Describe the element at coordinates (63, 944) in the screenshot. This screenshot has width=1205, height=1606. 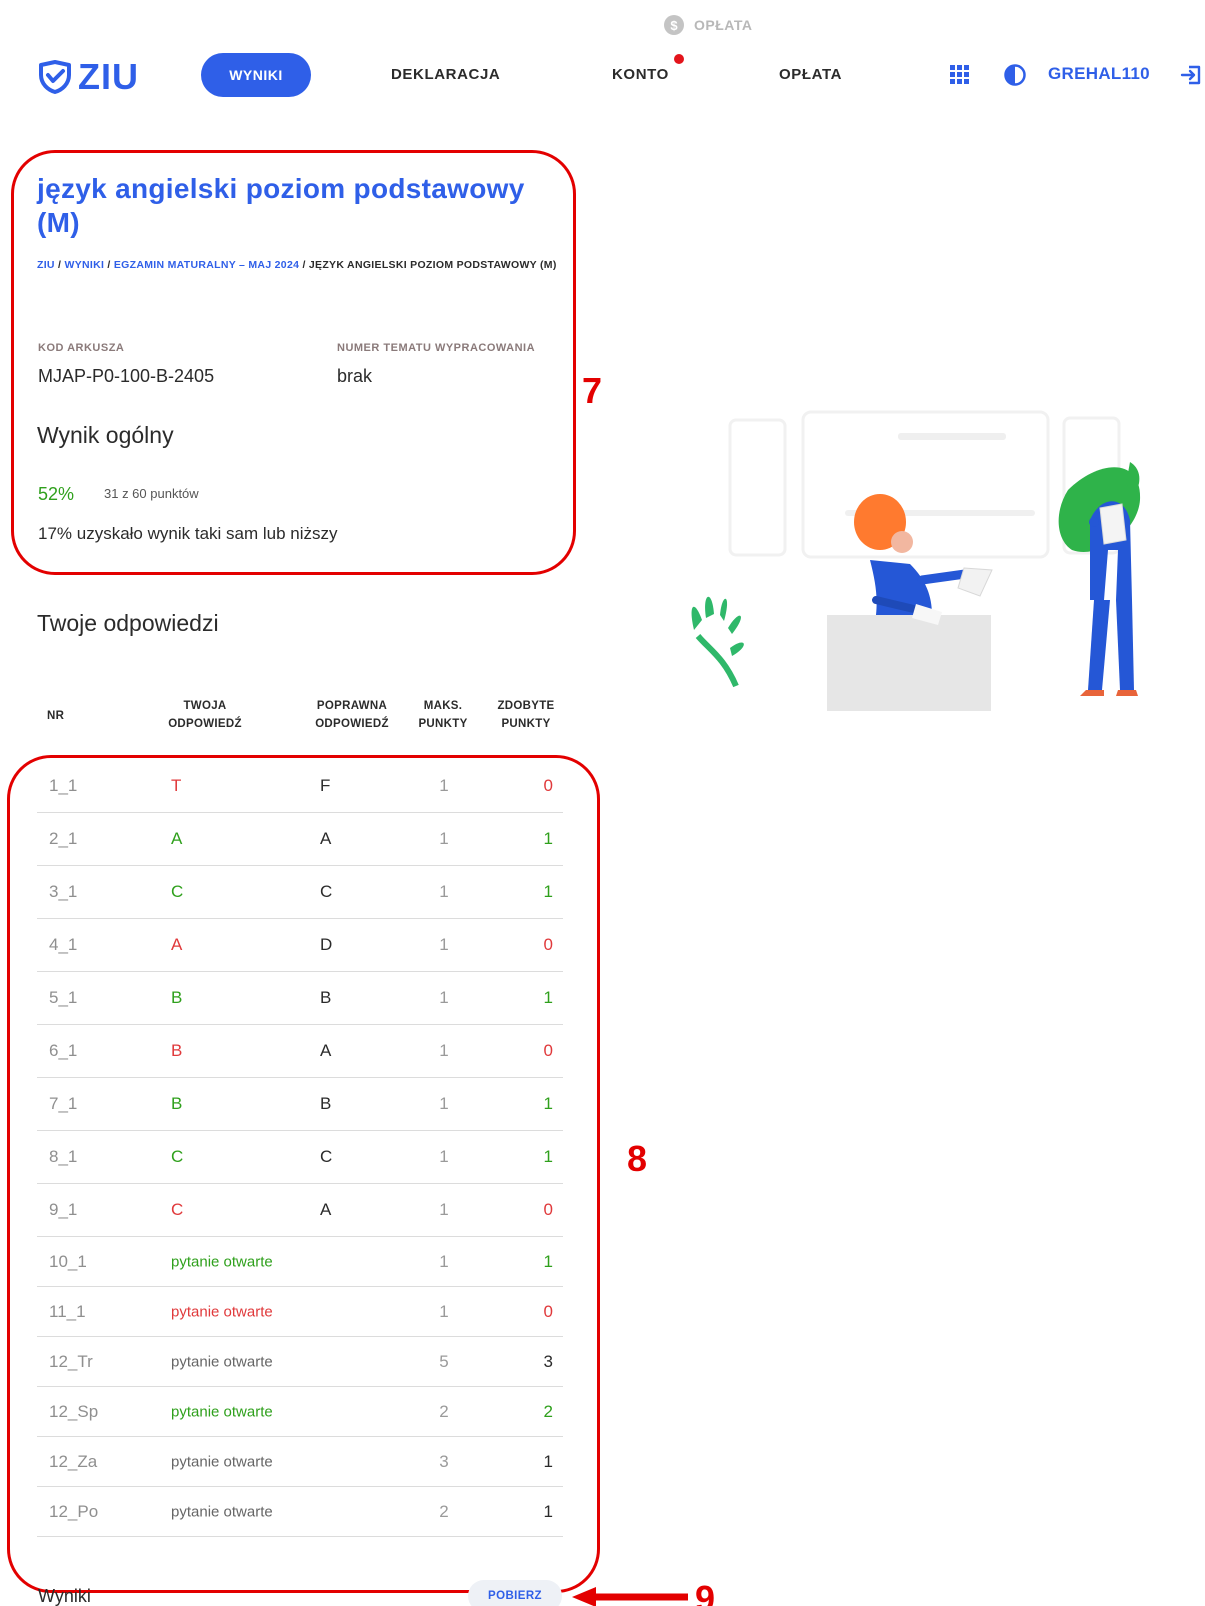
I see `question-number: 4_1` at that location.